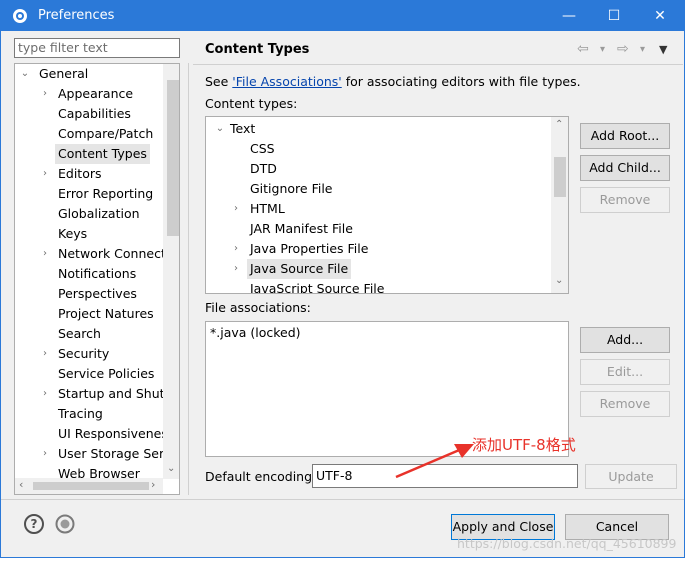 This screenshot has height=562, width=689. Describe the element at coordinates (102, 154) in the screenshot. I see `tree-item: Content Types` at that location.